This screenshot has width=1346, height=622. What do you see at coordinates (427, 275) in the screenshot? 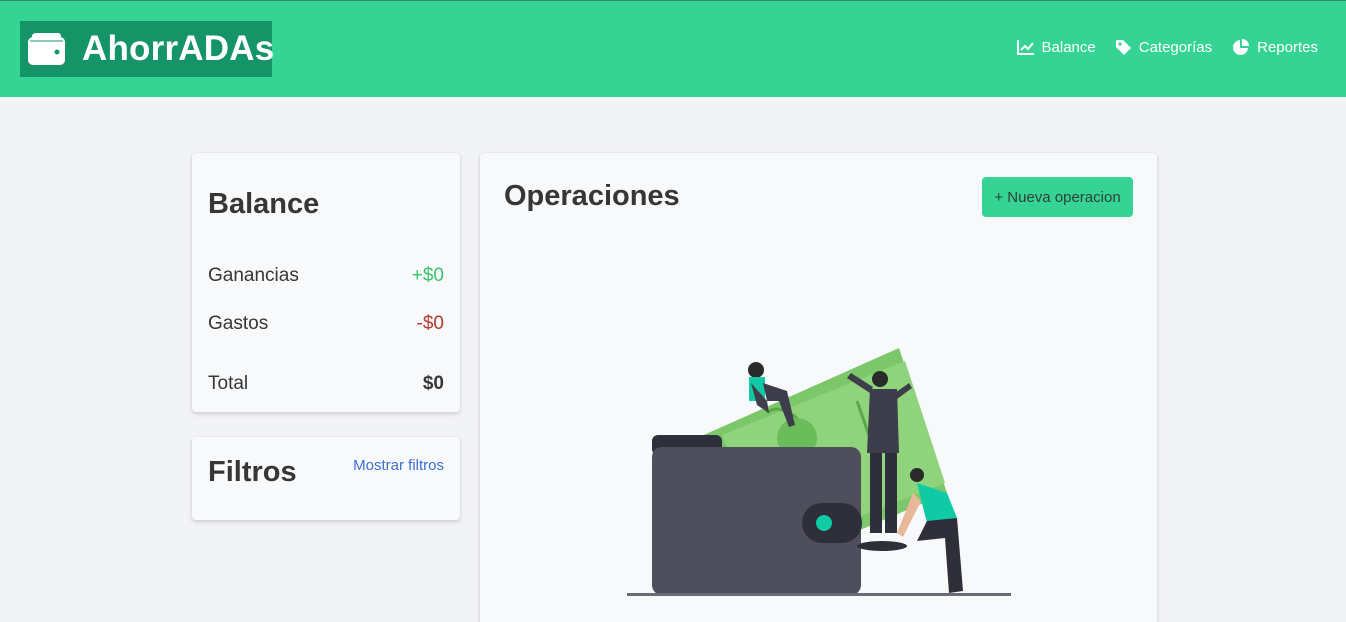
I see `balance-value: +$0` at bounding box center [427, 275].